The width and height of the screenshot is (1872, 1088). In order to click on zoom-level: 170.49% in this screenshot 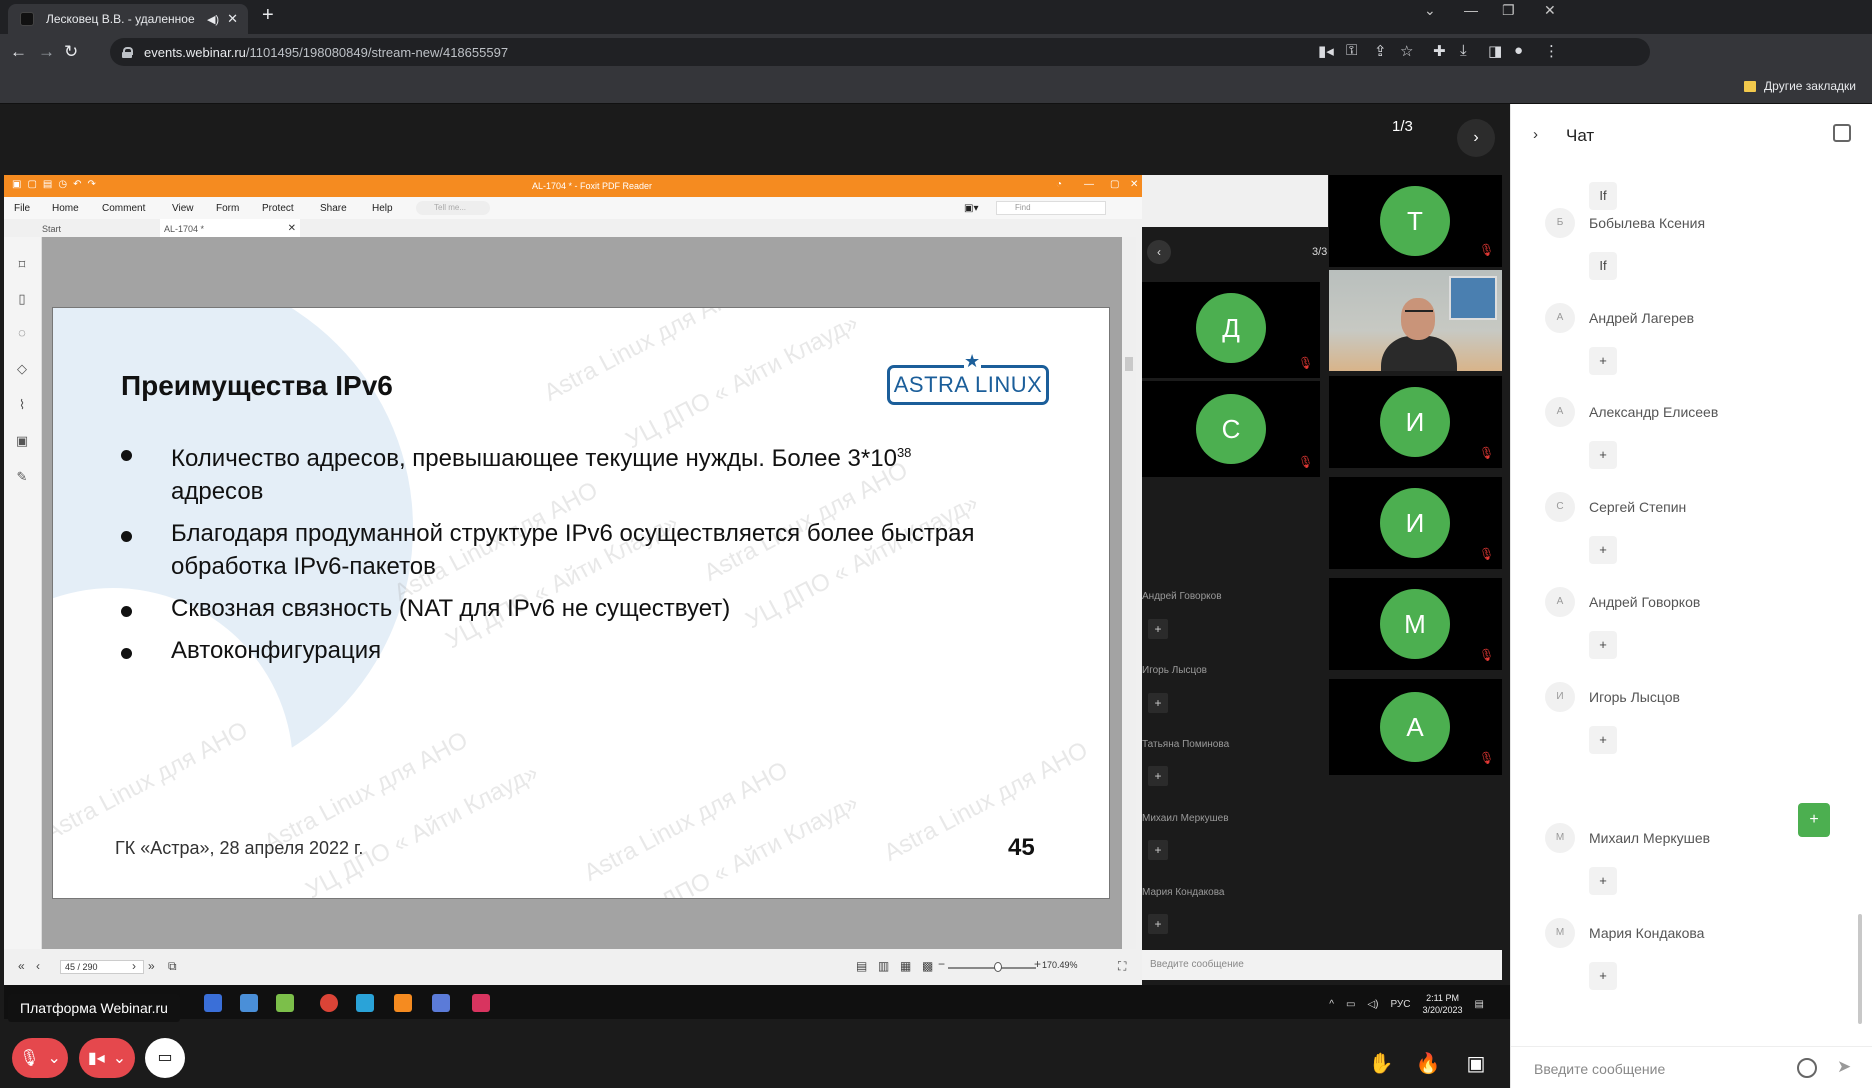, I will do `click(1060, 965)`.